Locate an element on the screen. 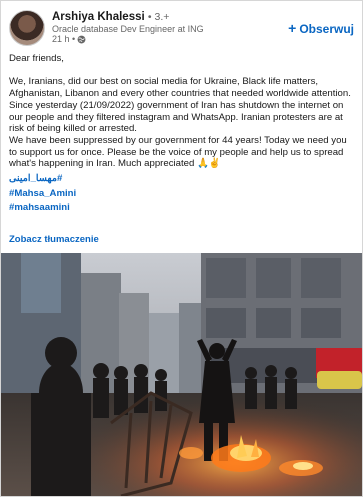  author-headline: Oracle database Dev Engineer at ING is located at coordinates (128, 29).